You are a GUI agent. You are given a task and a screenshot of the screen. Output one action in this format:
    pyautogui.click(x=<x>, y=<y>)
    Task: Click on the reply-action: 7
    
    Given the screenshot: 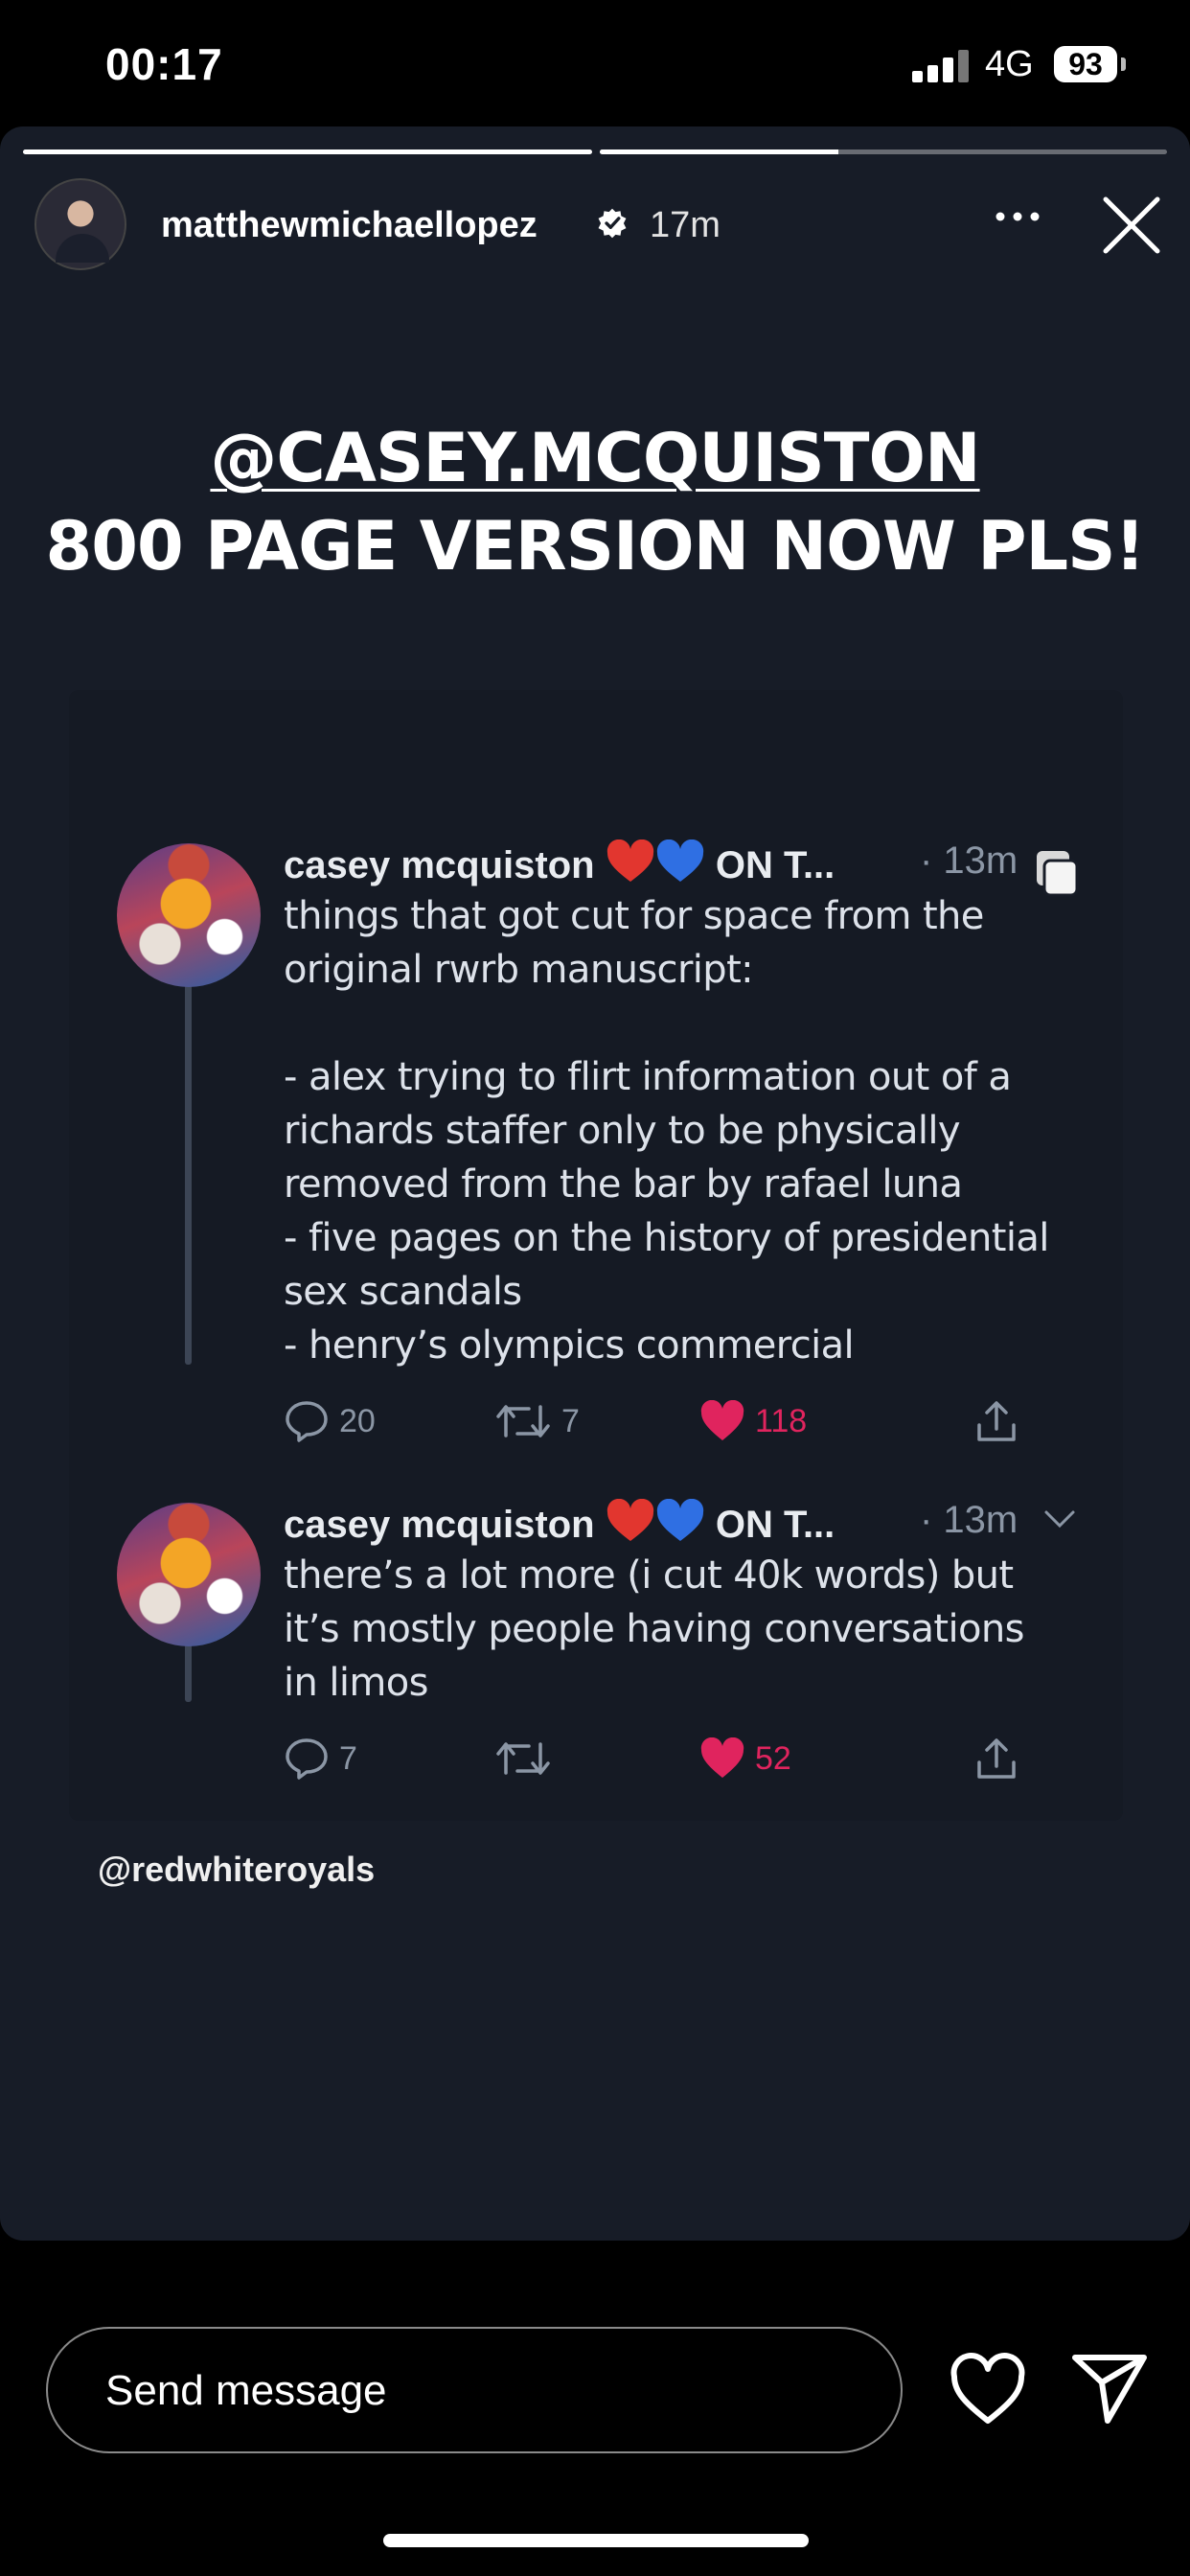 What is the action you would take?
    pyautogui.click(x=320, y=1759)
    